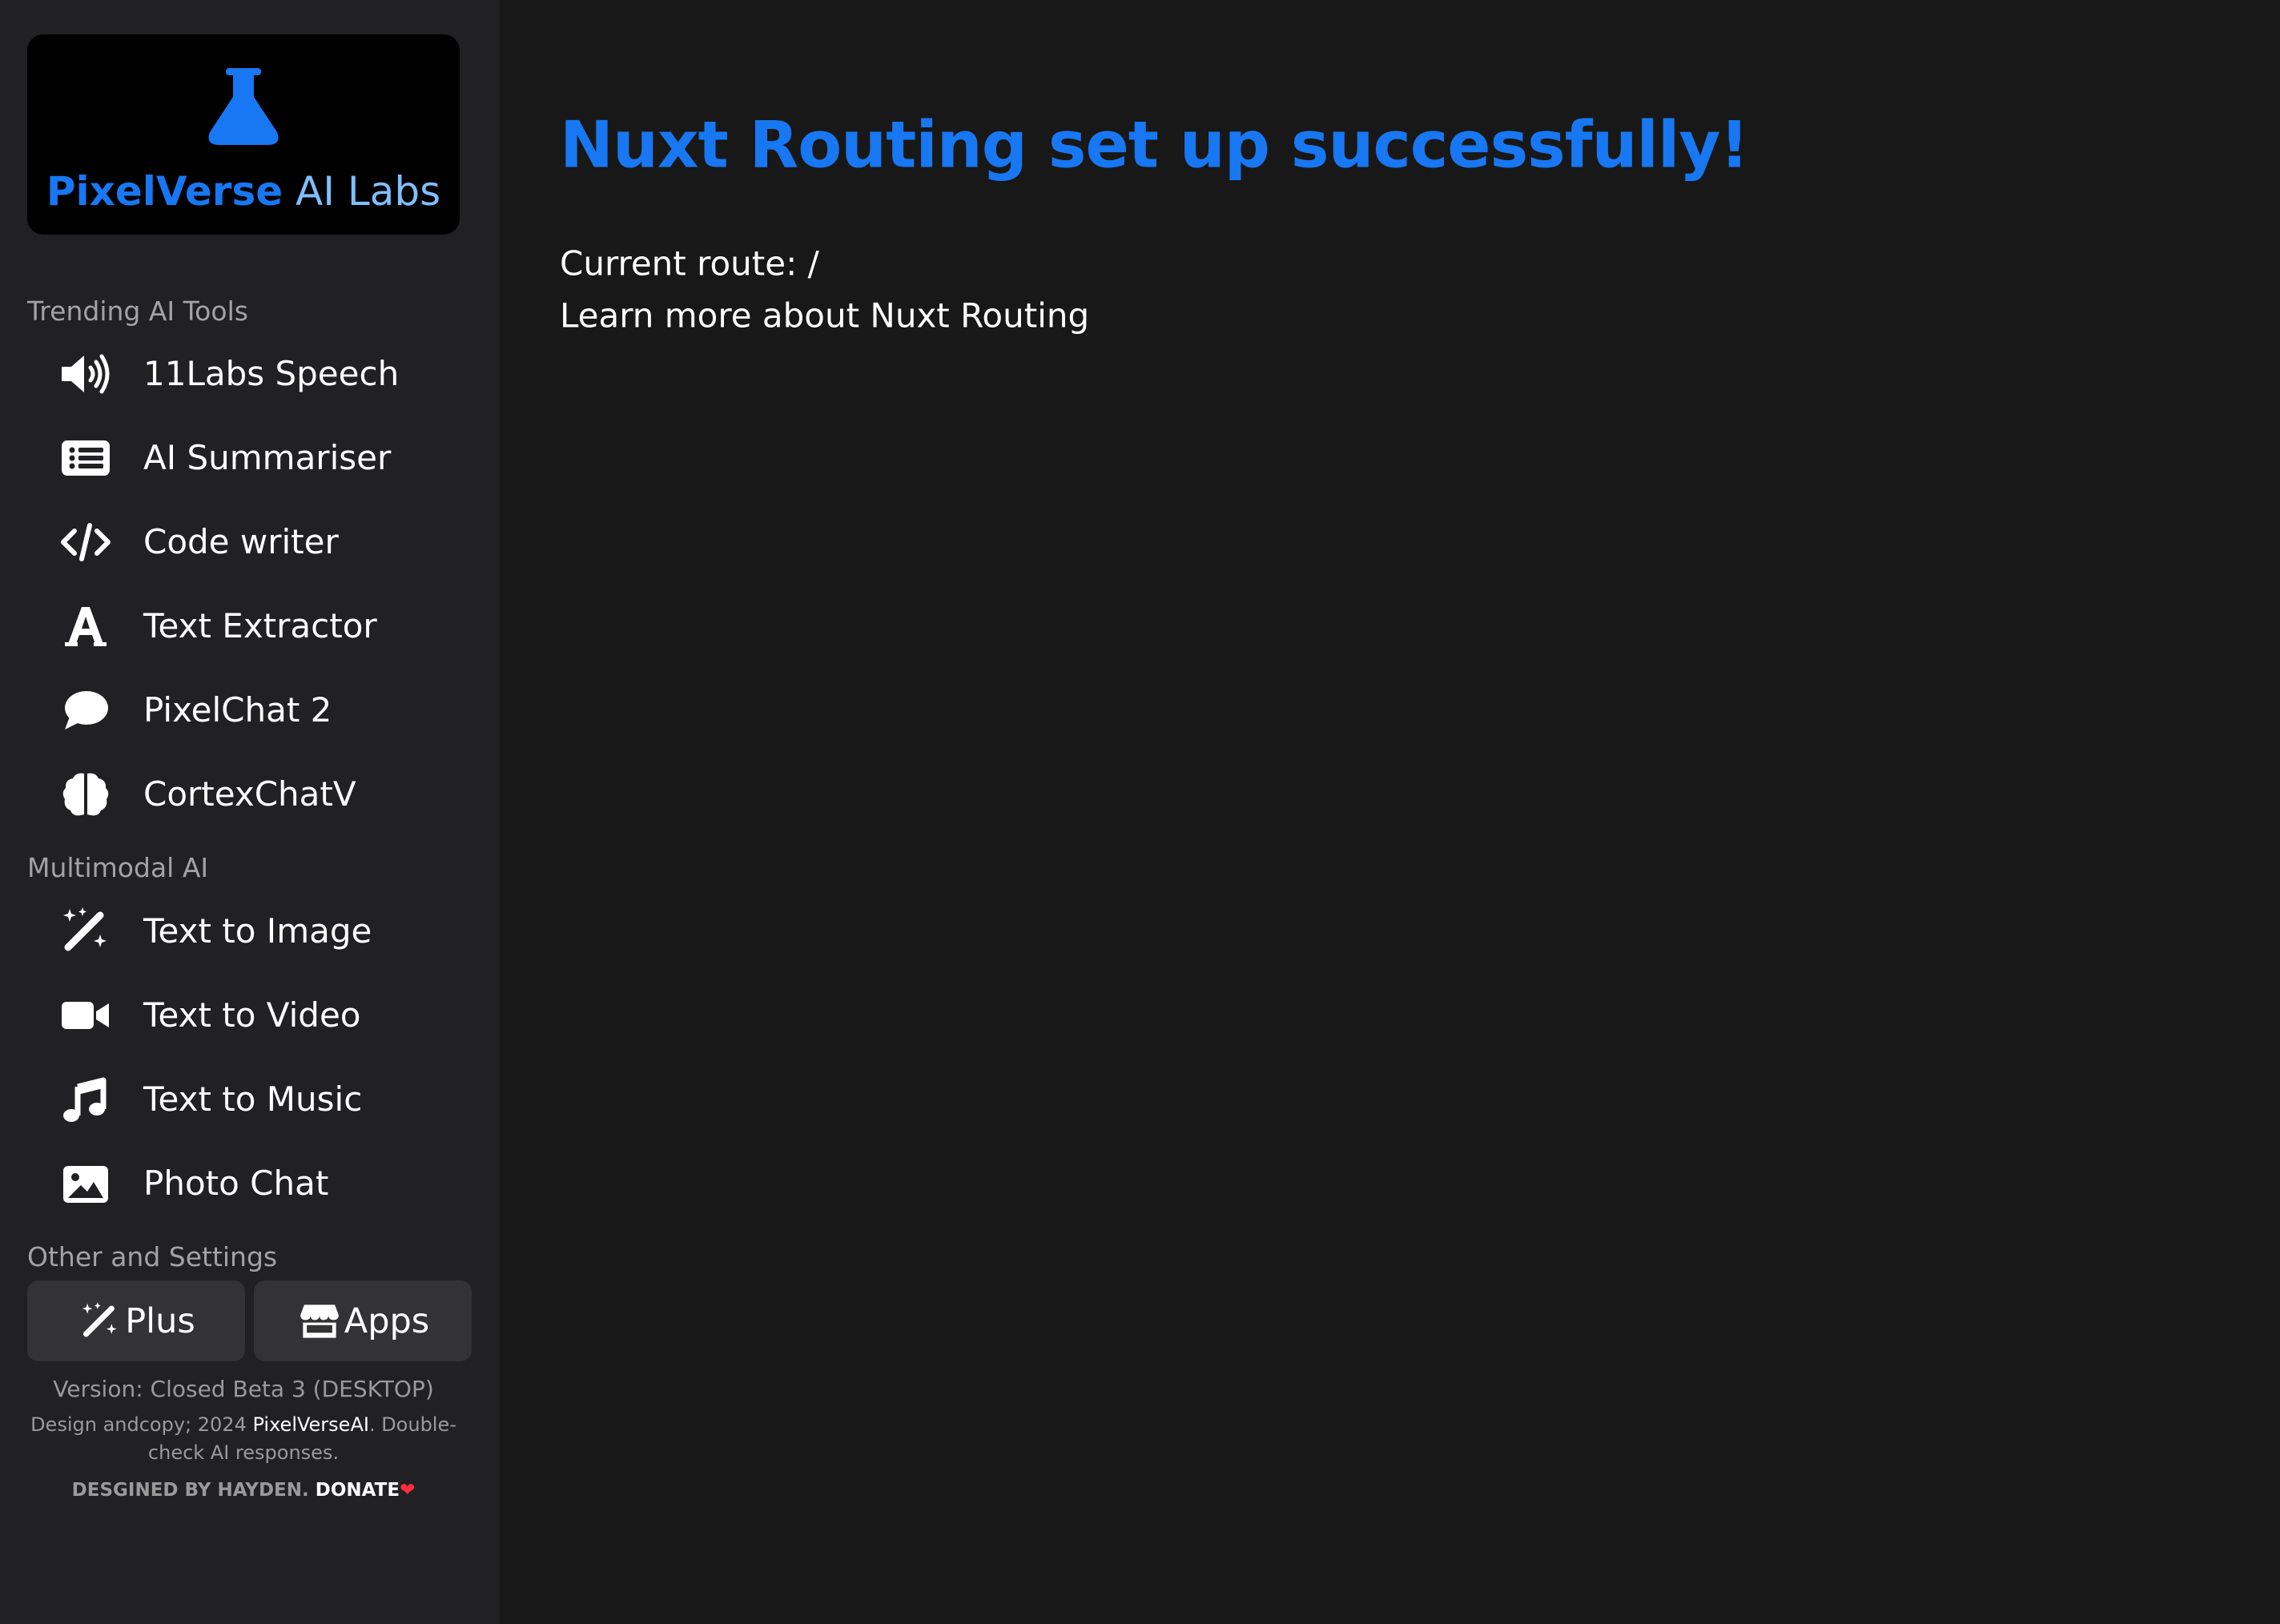  I want to click on nav-item-text-to-image: Text to Image, so click(249, 931).